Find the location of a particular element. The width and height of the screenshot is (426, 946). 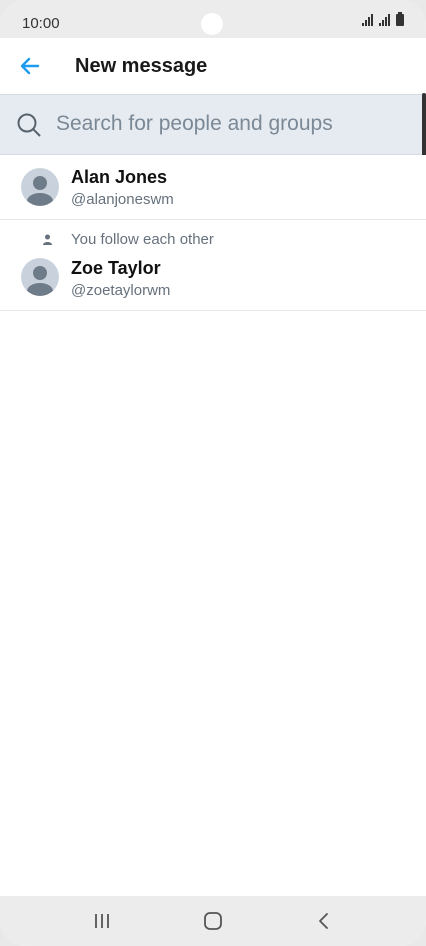

recent-apps-button is located at coordinates (102, 921).